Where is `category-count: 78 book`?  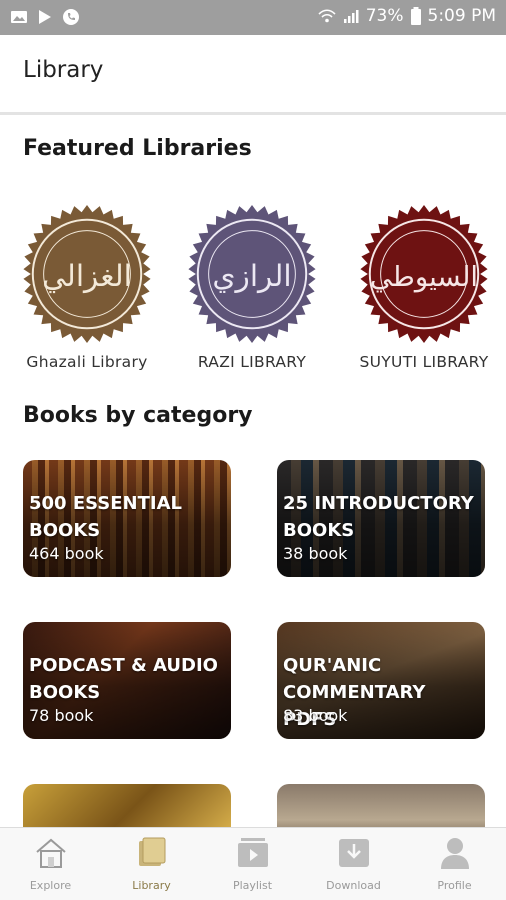
category-count: 78 book is located at coordinates (61, 715).